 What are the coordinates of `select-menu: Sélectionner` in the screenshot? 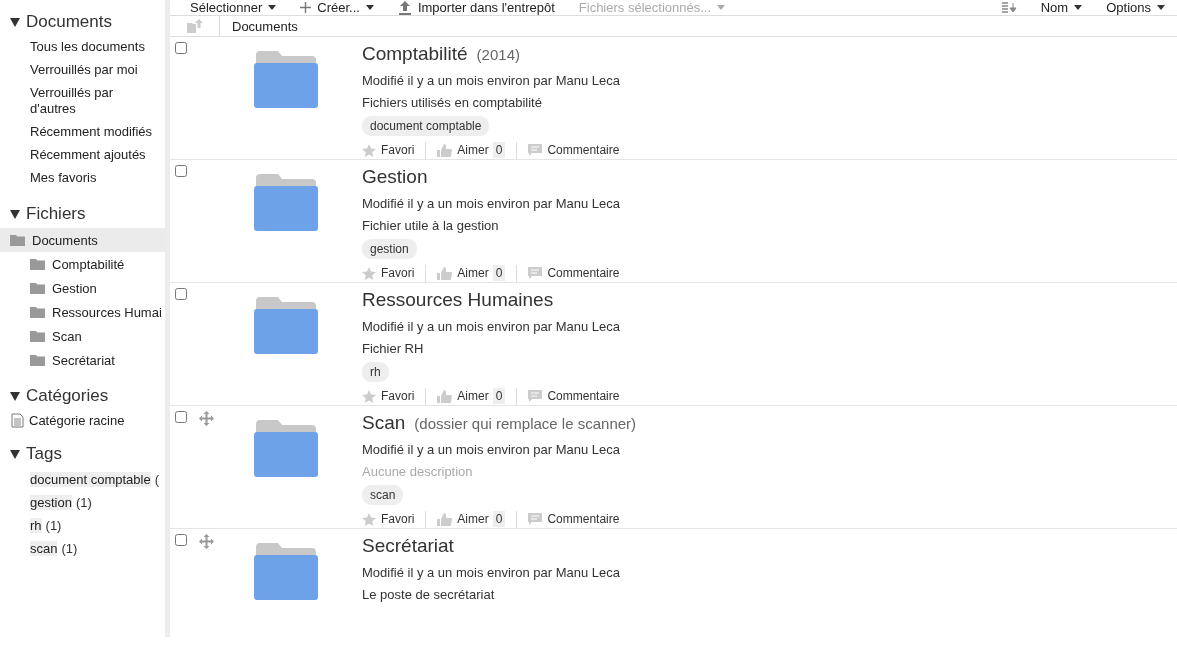 It's located at (233, 7).